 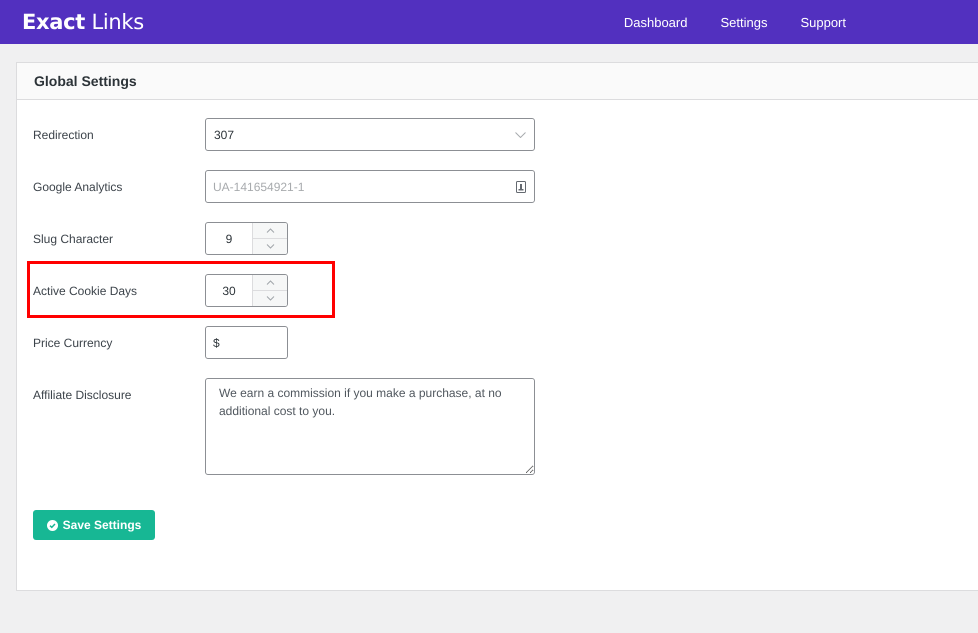 What do you see at coordinates (83, 22) in the screenshot?
I see `brand-logo: Exact Links` at bounding box center [83, 22].